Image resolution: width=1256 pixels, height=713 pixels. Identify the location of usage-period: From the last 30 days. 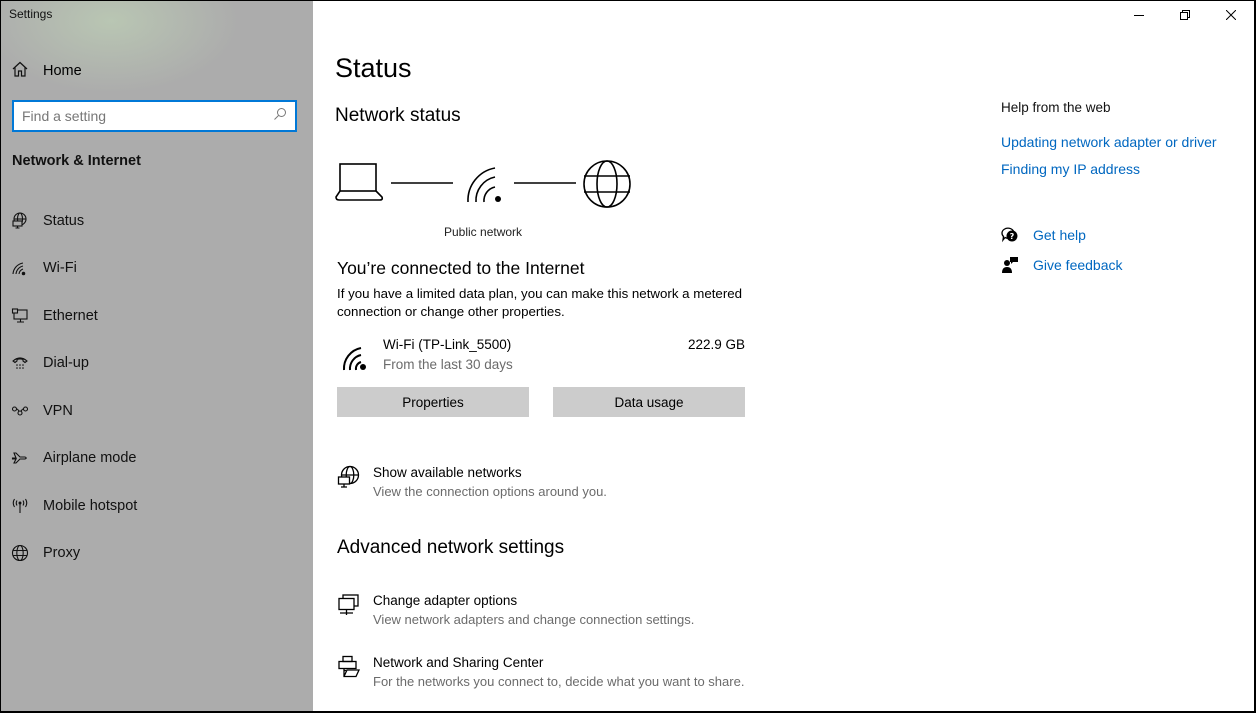
(448, 364).